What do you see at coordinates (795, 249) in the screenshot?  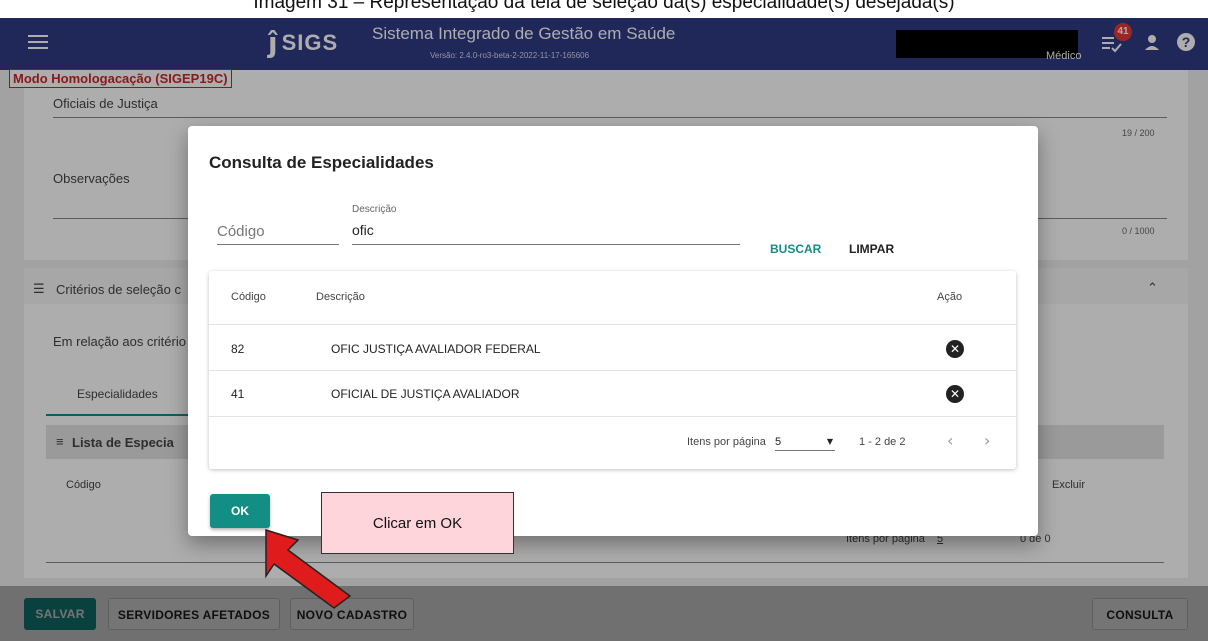 I see `search-button: BUSCAR` at bounding box center [795, 249].